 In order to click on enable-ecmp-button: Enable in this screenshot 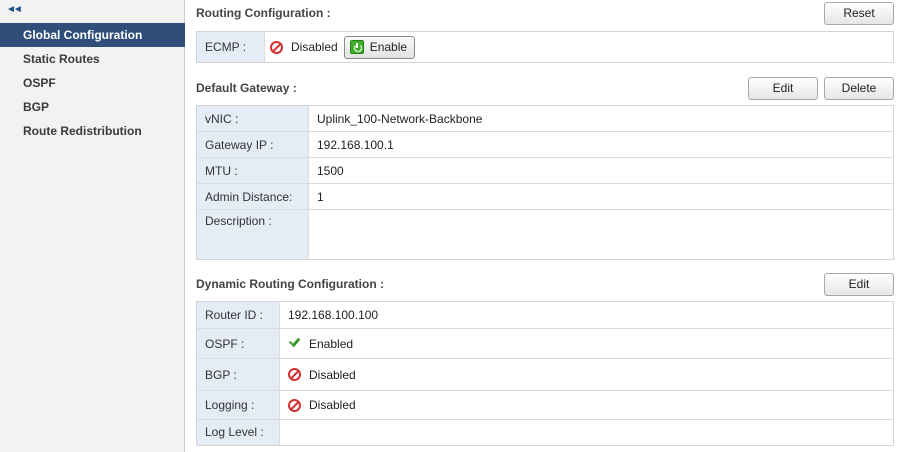, I will do `click(379, 47)`.